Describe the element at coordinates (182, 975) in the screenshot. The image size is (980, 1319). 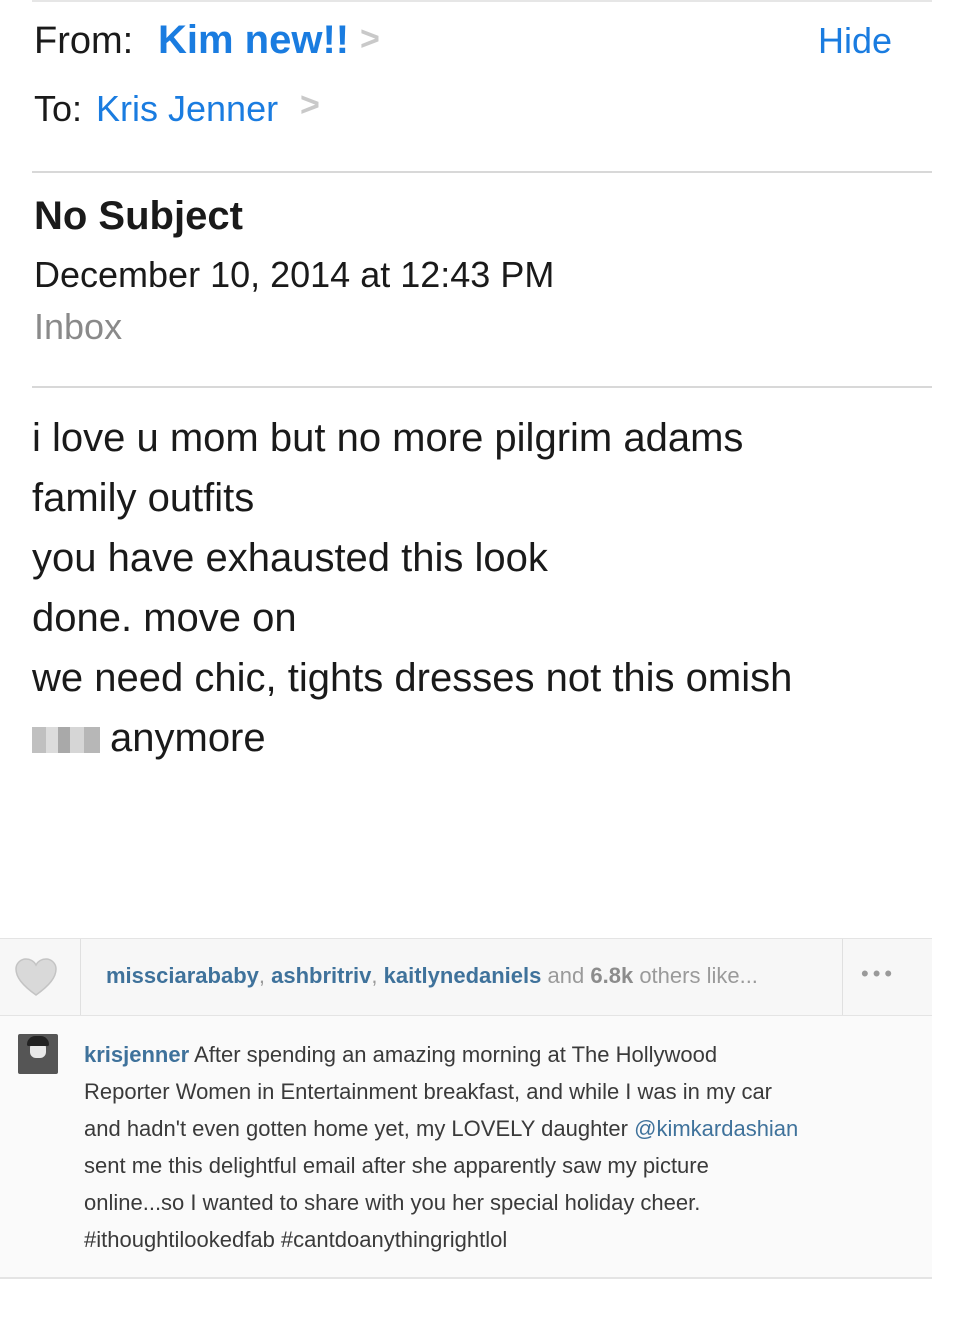
I see `liker-username: missciarababy` at that location.